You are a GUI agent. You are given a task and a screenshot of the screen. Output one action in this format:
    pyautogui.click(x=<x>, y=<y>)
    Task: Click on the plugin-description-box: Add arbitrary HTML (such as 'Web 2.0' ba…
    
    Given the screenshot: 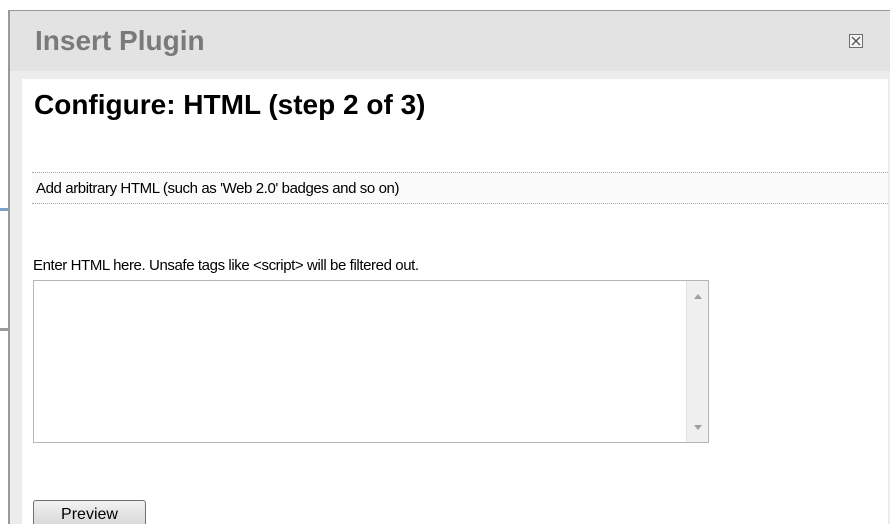 What is the action you would take?
    pyautogui.click(x=460, y=188)
    